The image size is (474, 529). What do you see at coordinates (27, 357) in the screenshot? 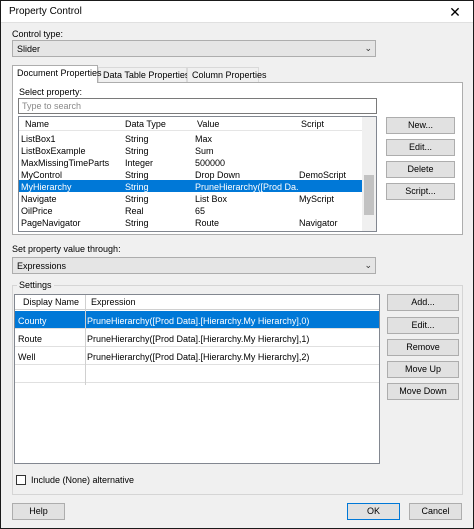
I see `cell-display-name: Well` at bounding box center [27, 357].